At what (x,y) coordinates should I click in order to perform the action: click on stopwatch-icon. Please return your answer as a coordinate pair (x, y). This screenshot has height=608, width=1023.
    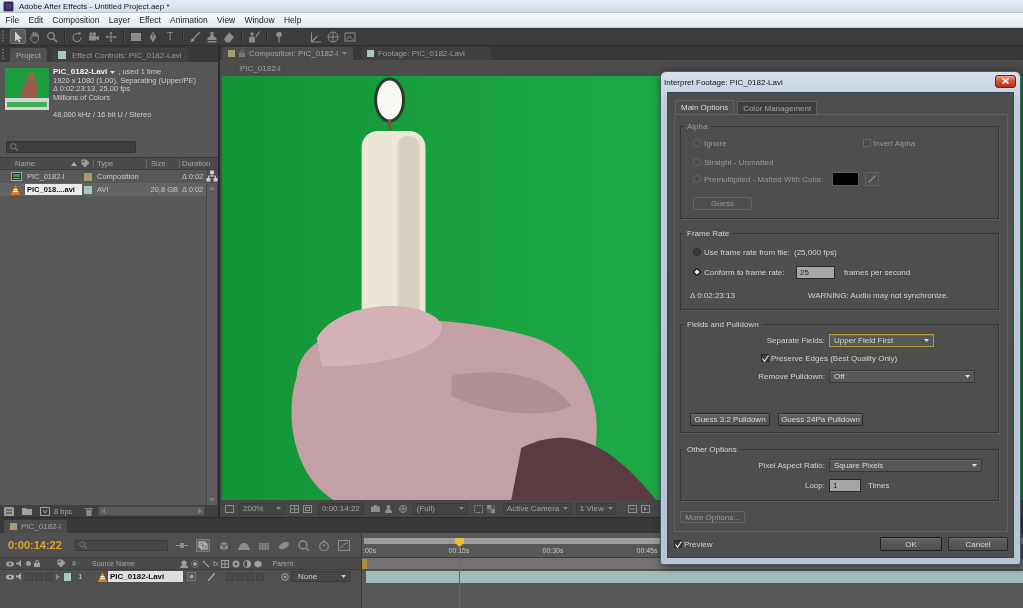
    Looking at the image, I should click on (323, 545).